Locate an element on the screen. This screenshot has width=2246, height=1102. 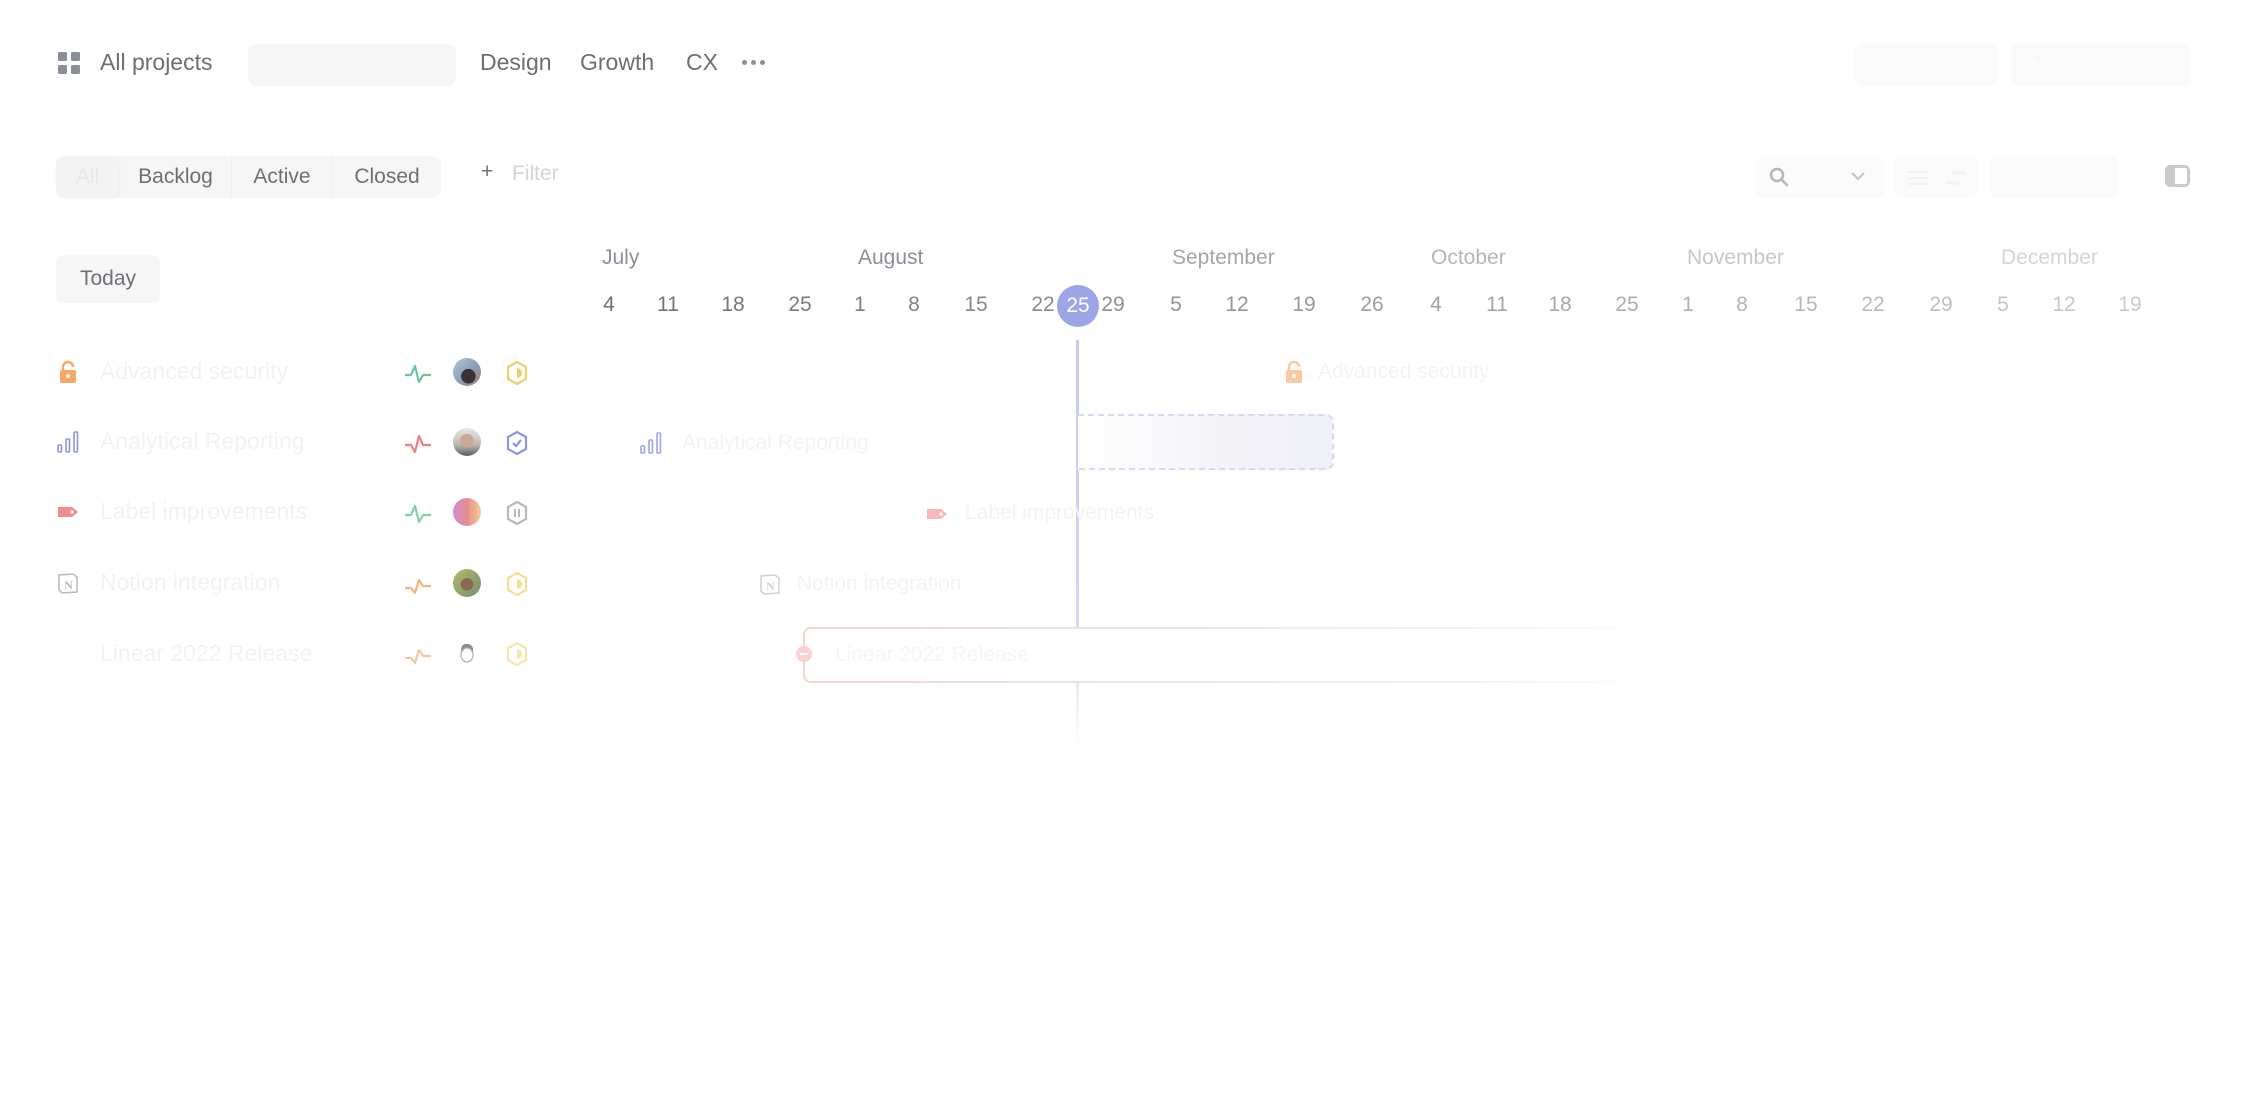
tab-active: Active is located at coordinates (282, 177).